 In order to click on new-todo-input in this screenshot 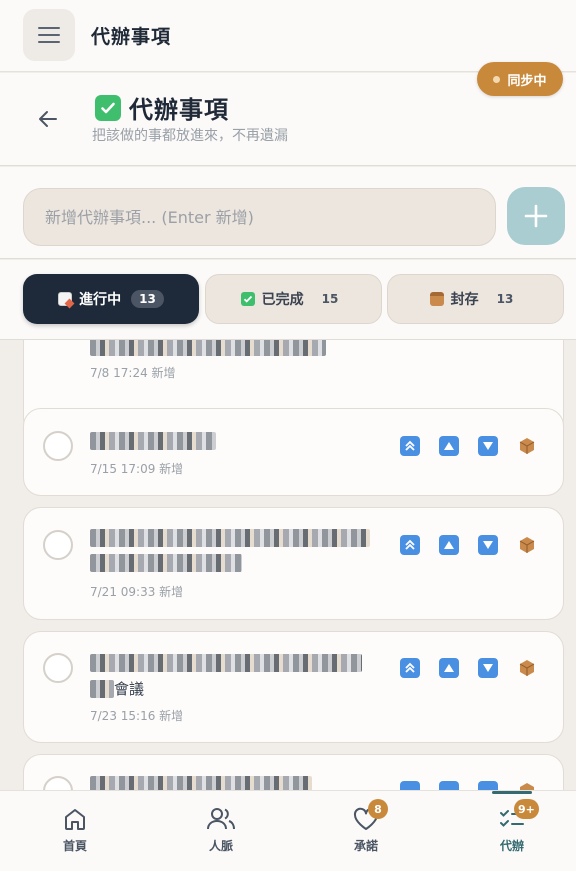, I will do `click(259, 217)`.